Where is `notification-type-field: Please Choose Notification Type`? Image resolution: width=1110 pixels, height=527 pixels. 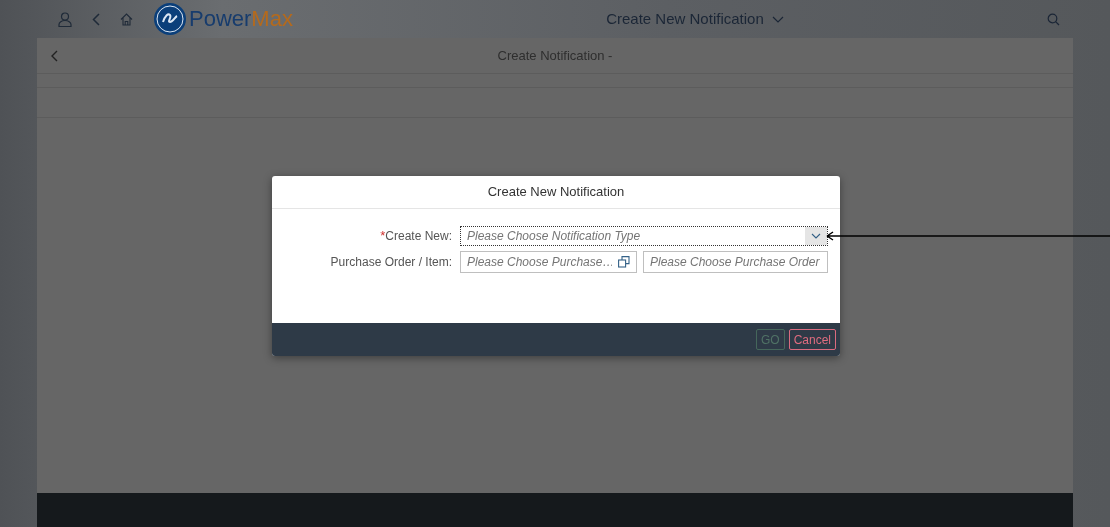 notification-type-field: Please Choose Notification Type is located at coordinates (633, 236).